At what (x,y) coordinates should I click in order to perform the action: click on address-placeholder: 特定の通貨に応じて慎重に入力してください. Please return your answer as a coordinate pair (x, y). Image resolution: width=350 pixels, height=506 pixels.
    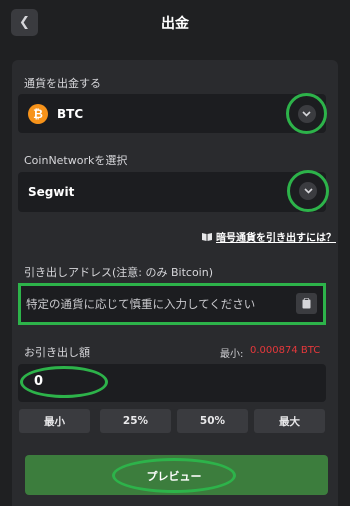
    Looking at the image, I should click on (141, 304).